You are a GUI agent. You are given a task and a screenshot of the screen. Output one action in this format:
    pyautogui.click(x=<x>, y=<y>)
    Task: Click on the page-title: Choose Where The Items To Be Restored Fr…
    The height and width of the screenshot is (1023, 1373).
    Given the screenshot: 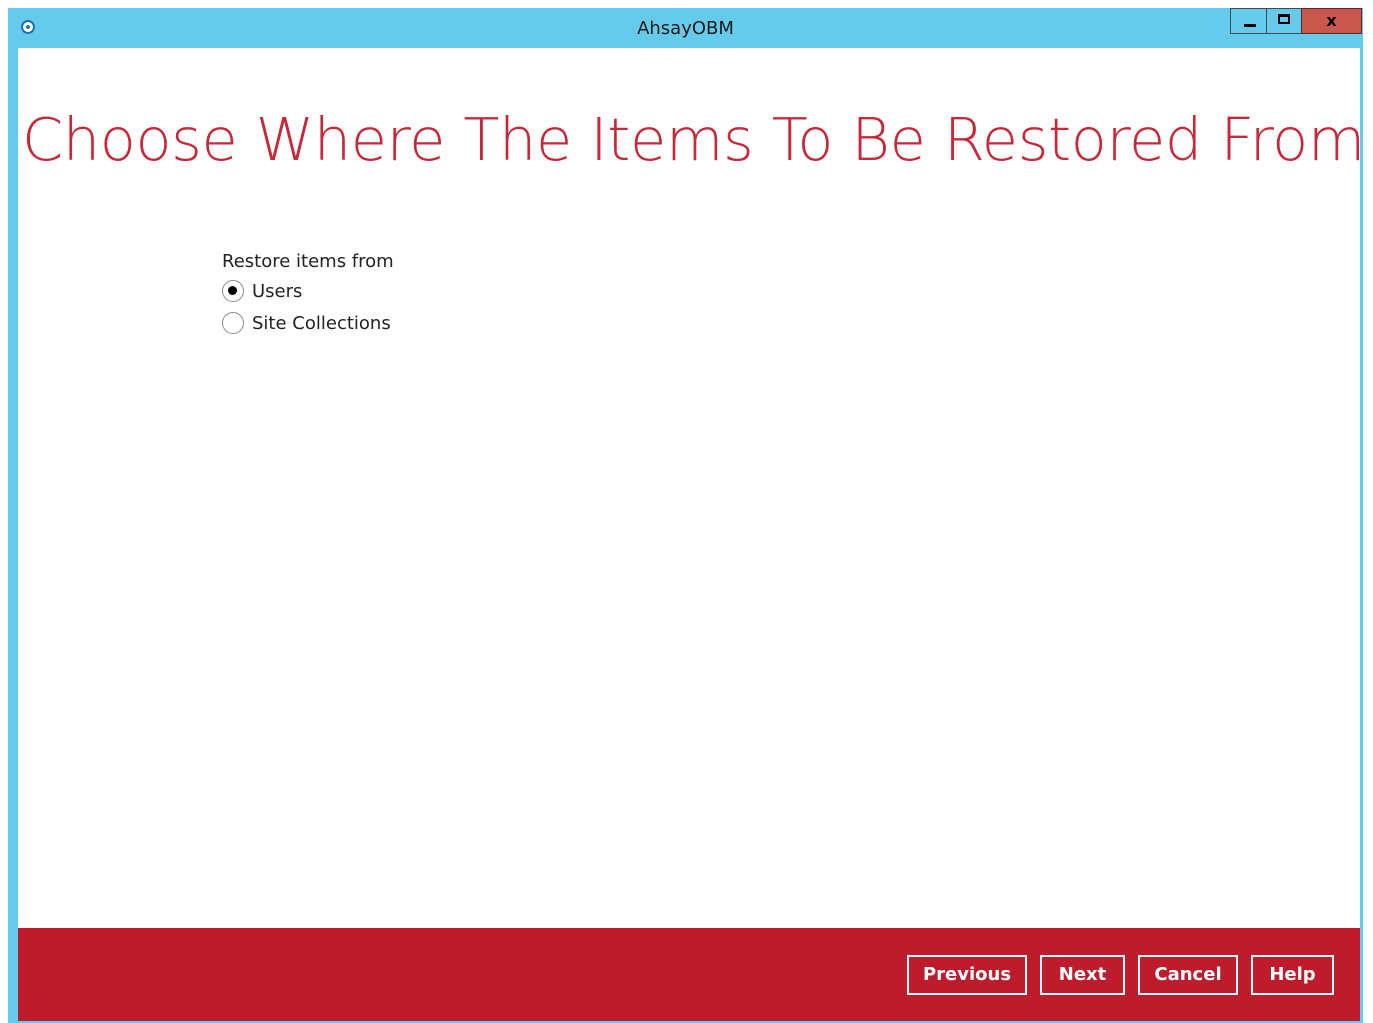 What is the action you would take?
    pyautogui.click(x=693, y=139)
    